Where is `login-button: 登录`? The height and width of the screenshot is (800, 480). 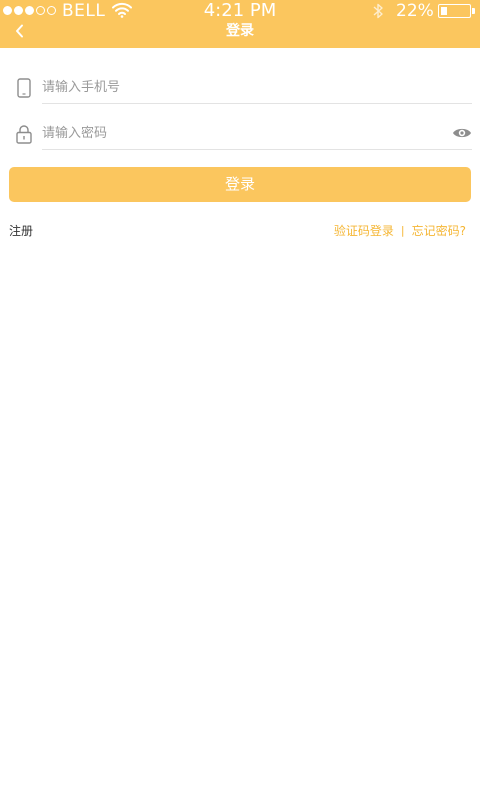
login-button: 登录 is located at coordinates (240, 184).